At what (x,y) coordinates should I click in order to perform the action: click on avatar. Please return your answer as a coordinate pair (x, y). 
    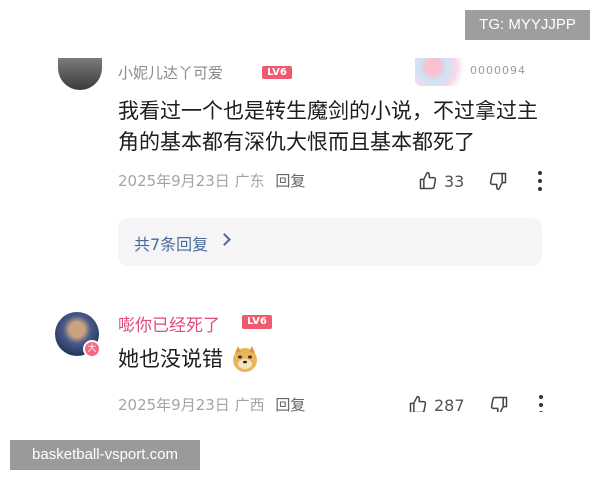
    Looking at the image, I should click on (80, 74).